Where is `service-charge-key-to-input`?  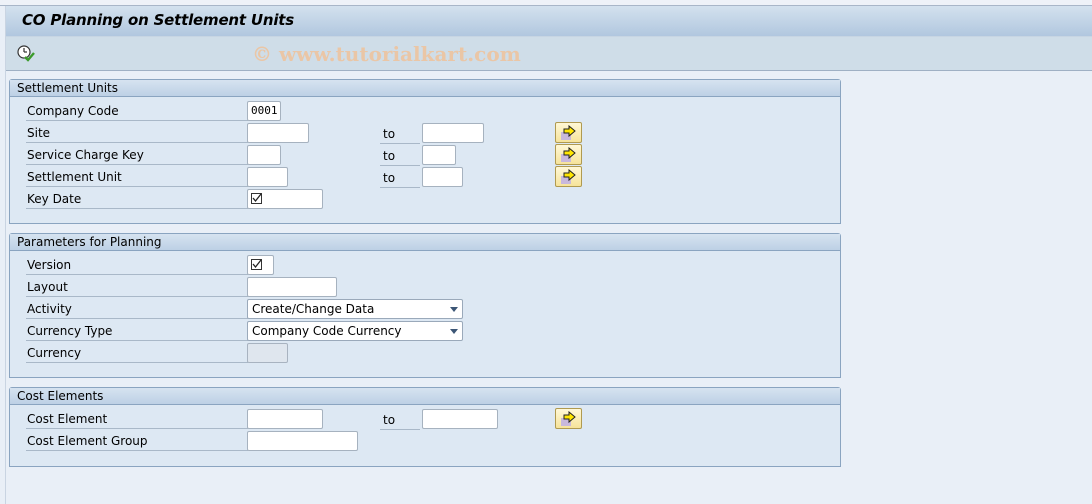 service-charge-key-to-input is located at coordinates (439, 155).